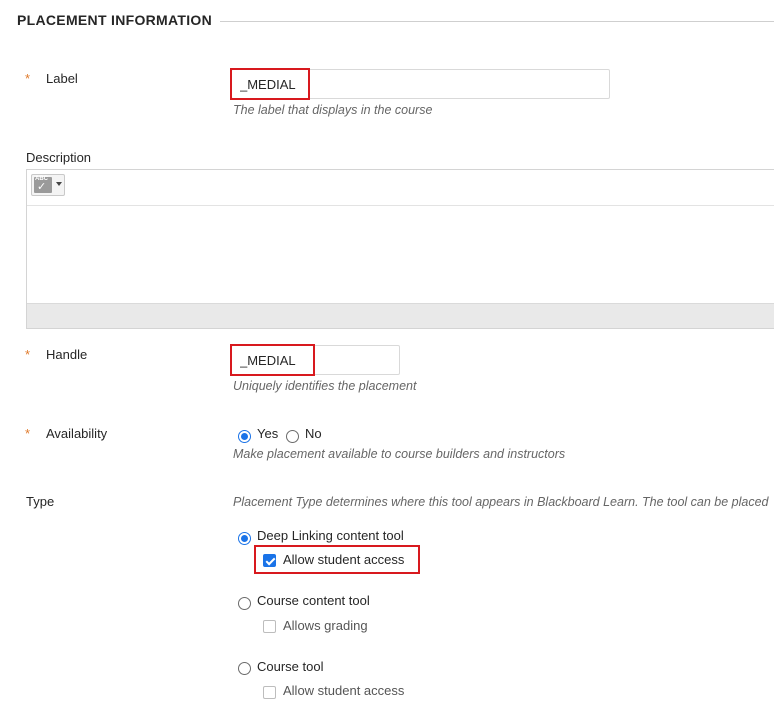 The height and width of the screenshot is (719, 774). What do you see at coordinates (420, 84) in the screenshot?
I see `label-input` at bounding box center [420, 84].